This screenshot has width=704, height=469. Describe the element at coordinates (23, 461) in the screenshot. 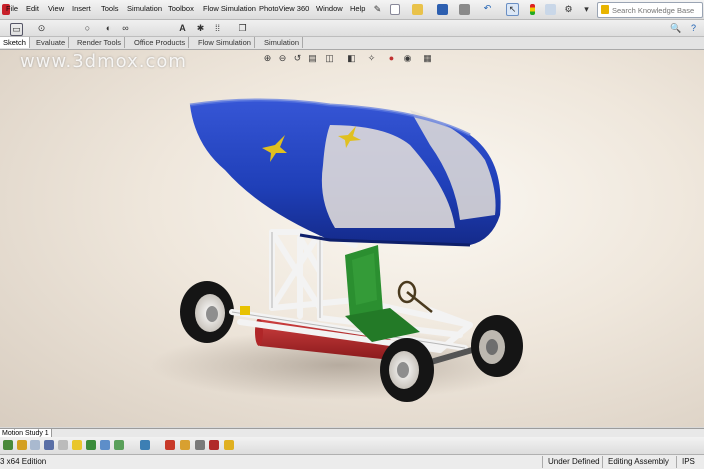

I see `status-edition: 3 x64 Edition` at that location.